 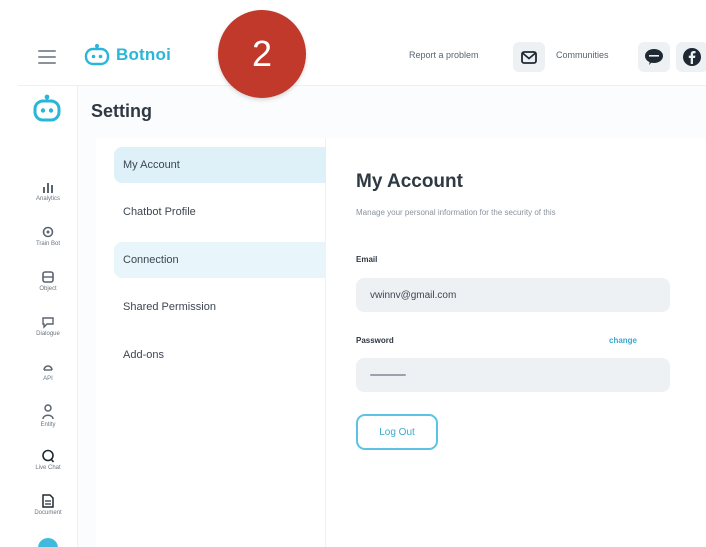 I want to click on rail-item-entity: Entity, so click(x=48, y=416).